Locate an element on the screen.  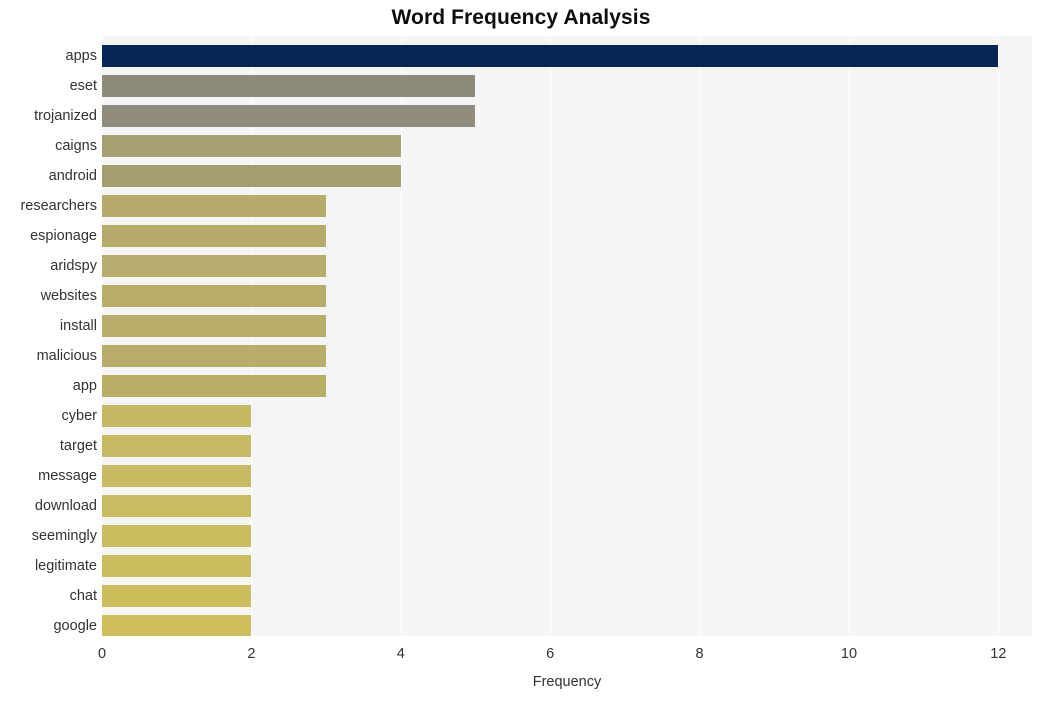
bar-seemingly is located at coordinates (176, 536).